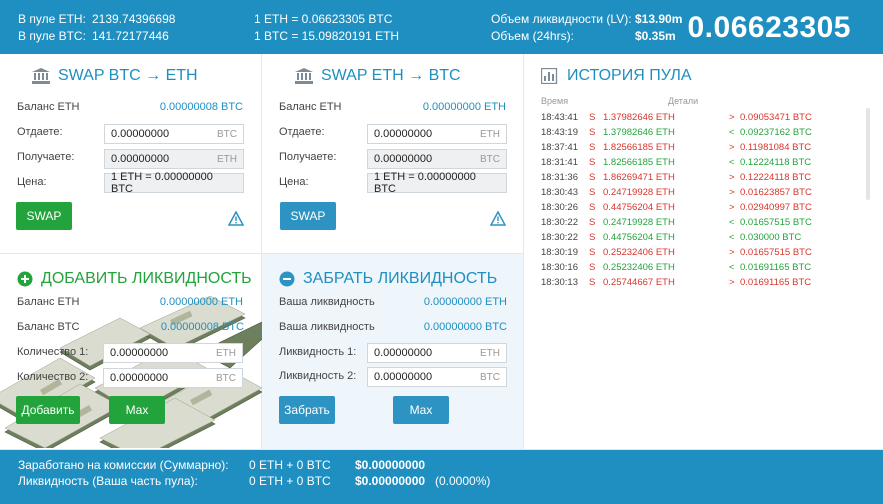 This screenshot has height=504, width=883. Describe the element at coordinates (134, 19) in the screenshot. I see `pool-eth-value: 2139.74396698` at that location.